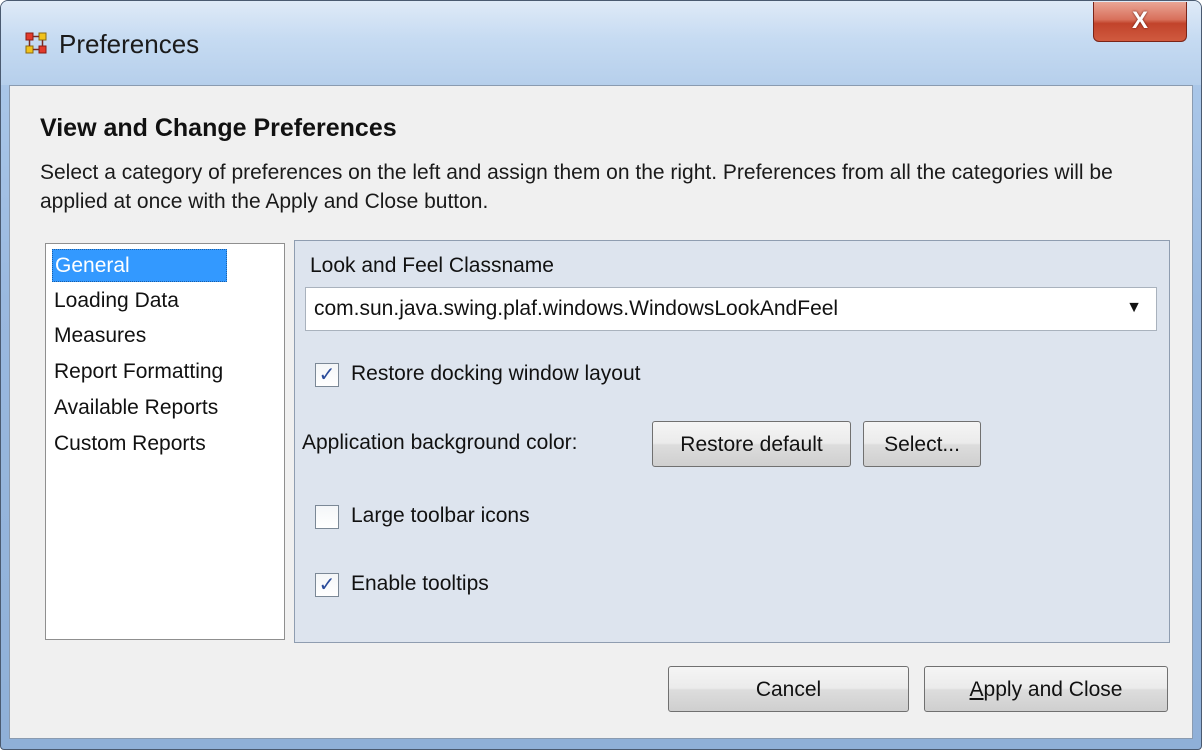  I want to click on apply-and-close-button: Apply and Close, so click(1046, 689).